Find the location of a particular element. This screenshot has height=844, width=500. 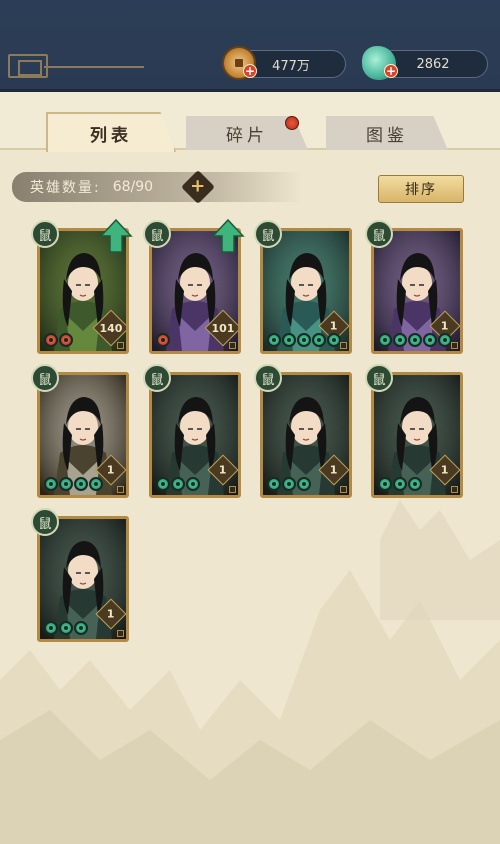

hero-count-label: 英雄数量: is located at coordinates (65, 188).